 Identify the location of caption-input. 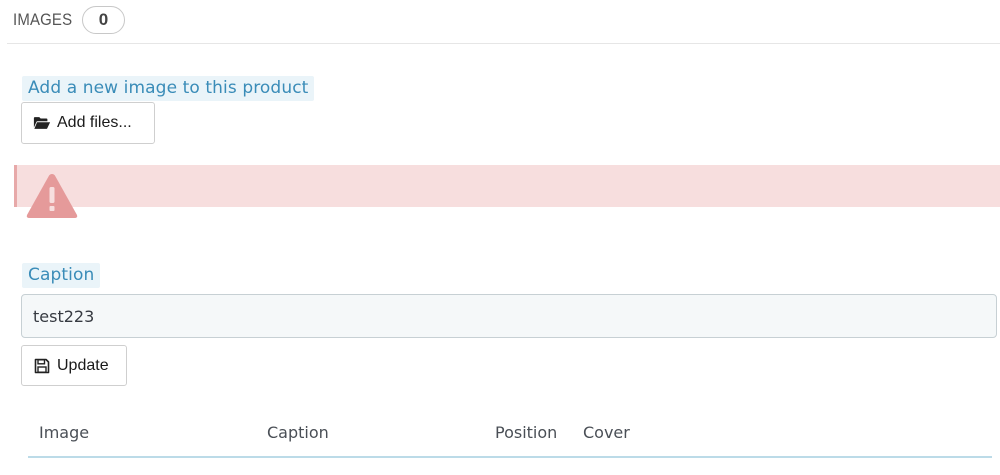
(509, 316).